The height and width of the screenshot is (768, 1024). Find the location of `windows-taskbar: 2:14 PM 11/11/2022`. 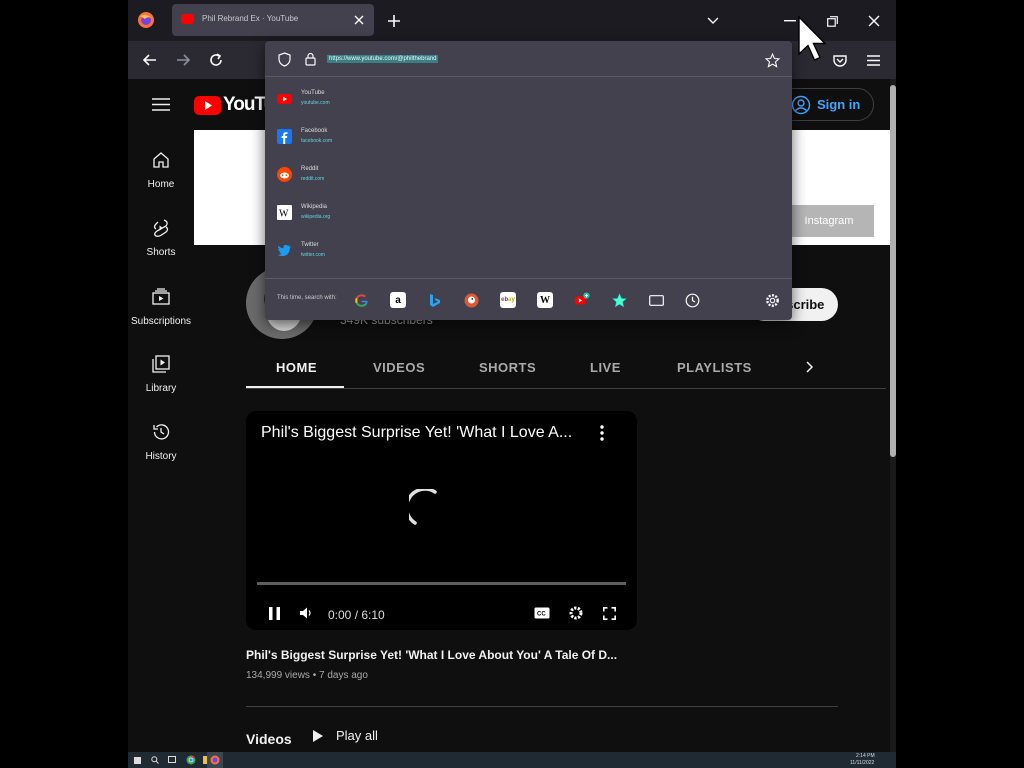

windows-taskbar: 2:14 PM 11/11/2022 is located at coordinates (512, 760).